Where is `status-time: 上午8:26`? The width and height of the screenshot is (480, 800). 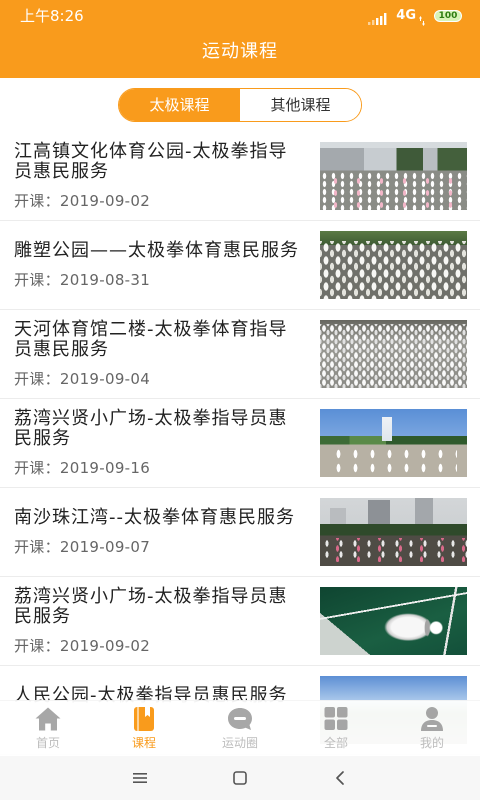 status-time: 上午8:26 is located at coordinates (52, 16).